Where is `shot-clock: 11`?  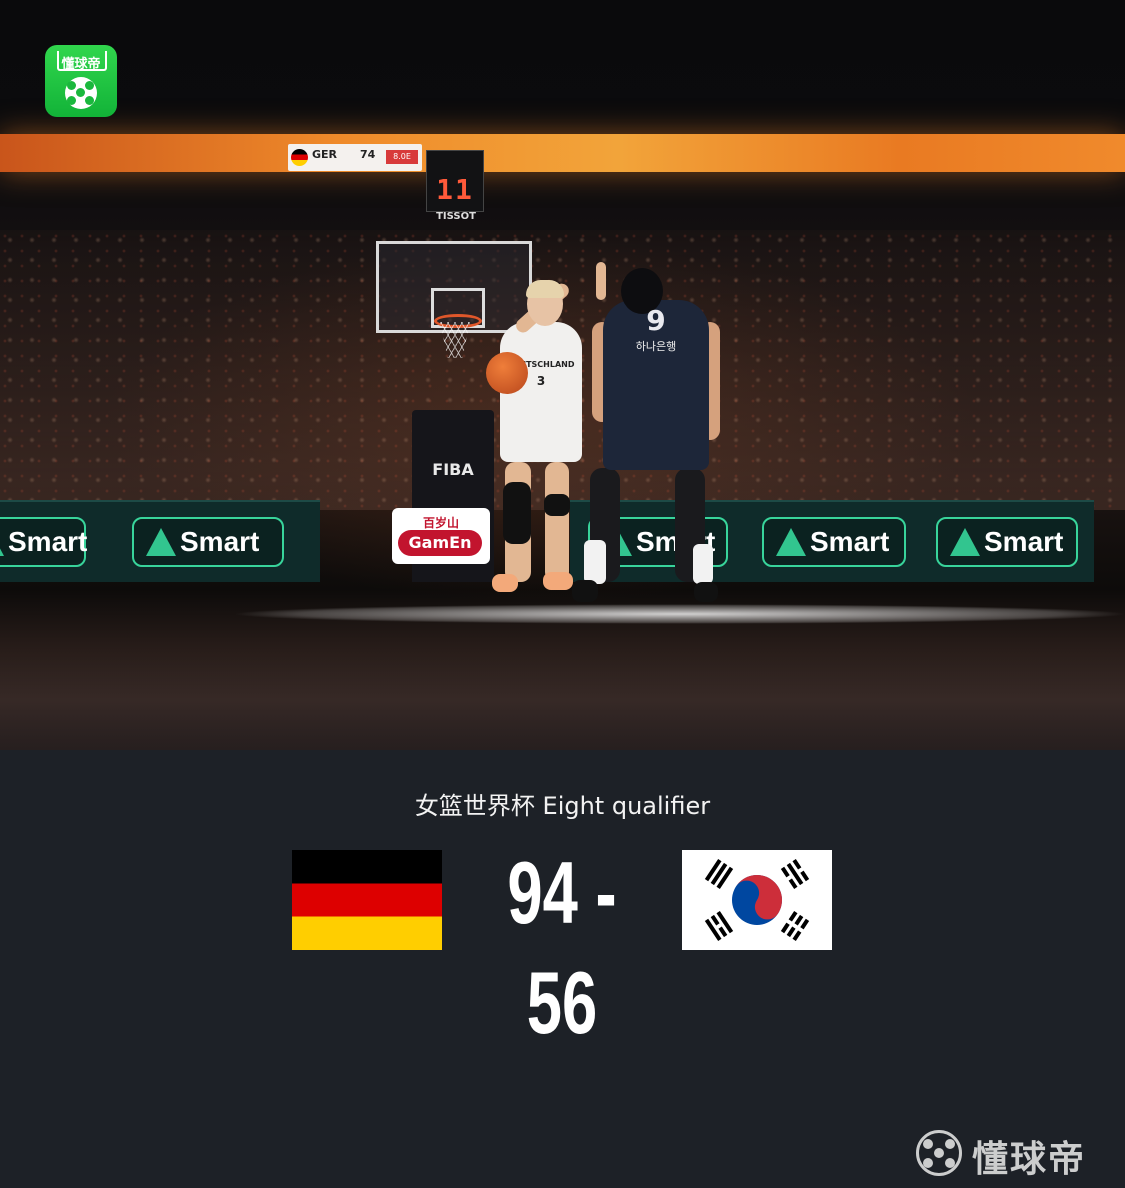
shot-clock: 11 is located at coordinates (455, 181).